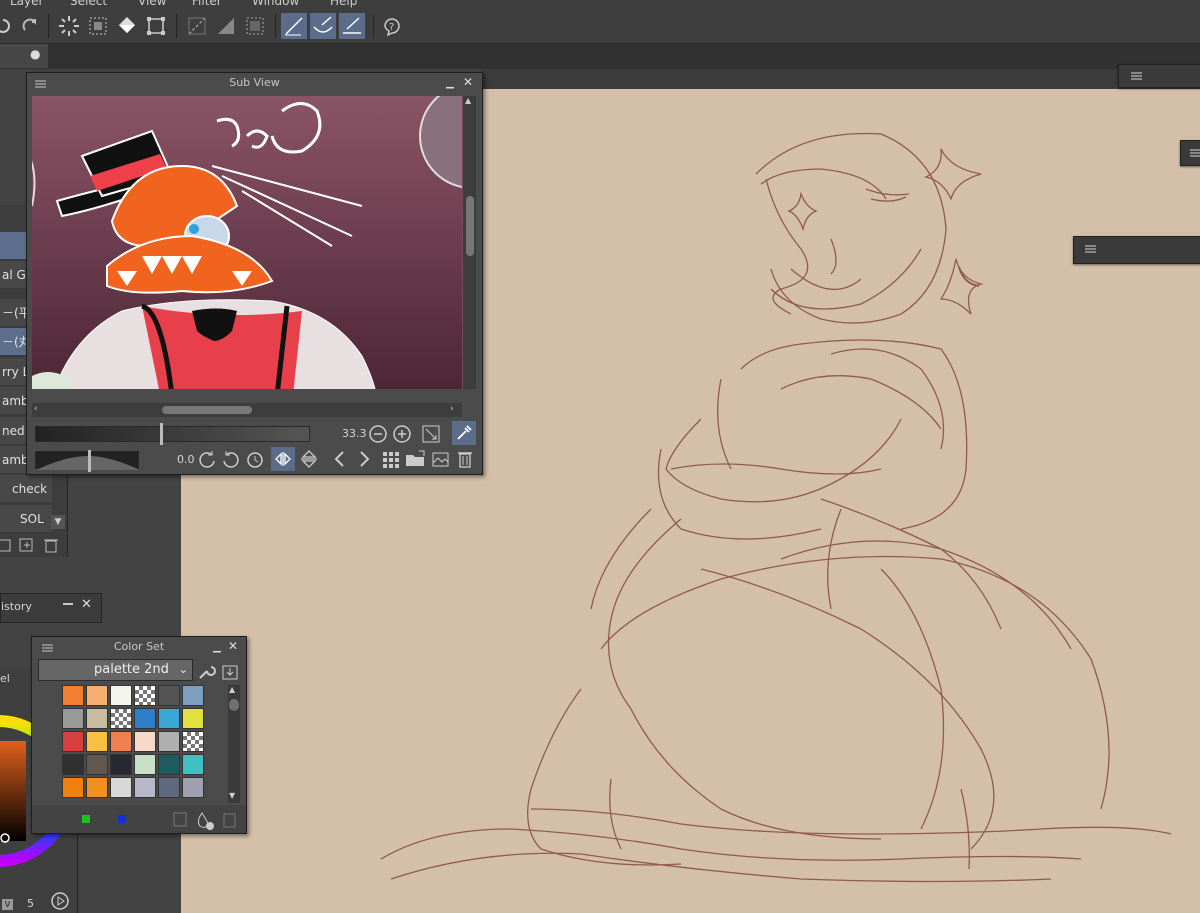  I want to click on selection-button, so click(98, 26).